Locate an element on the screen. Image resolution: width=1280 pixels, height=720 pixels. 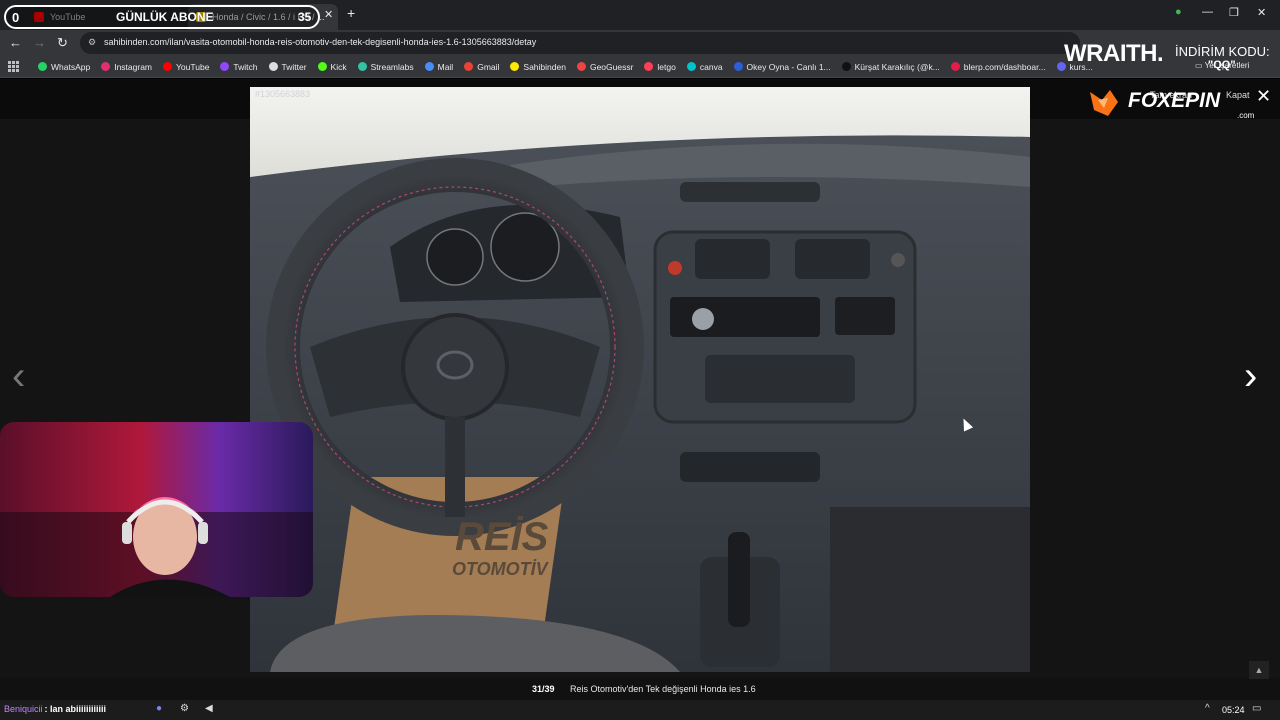
bookmark-instagram: Instagram is located at coordinates (126, 67).